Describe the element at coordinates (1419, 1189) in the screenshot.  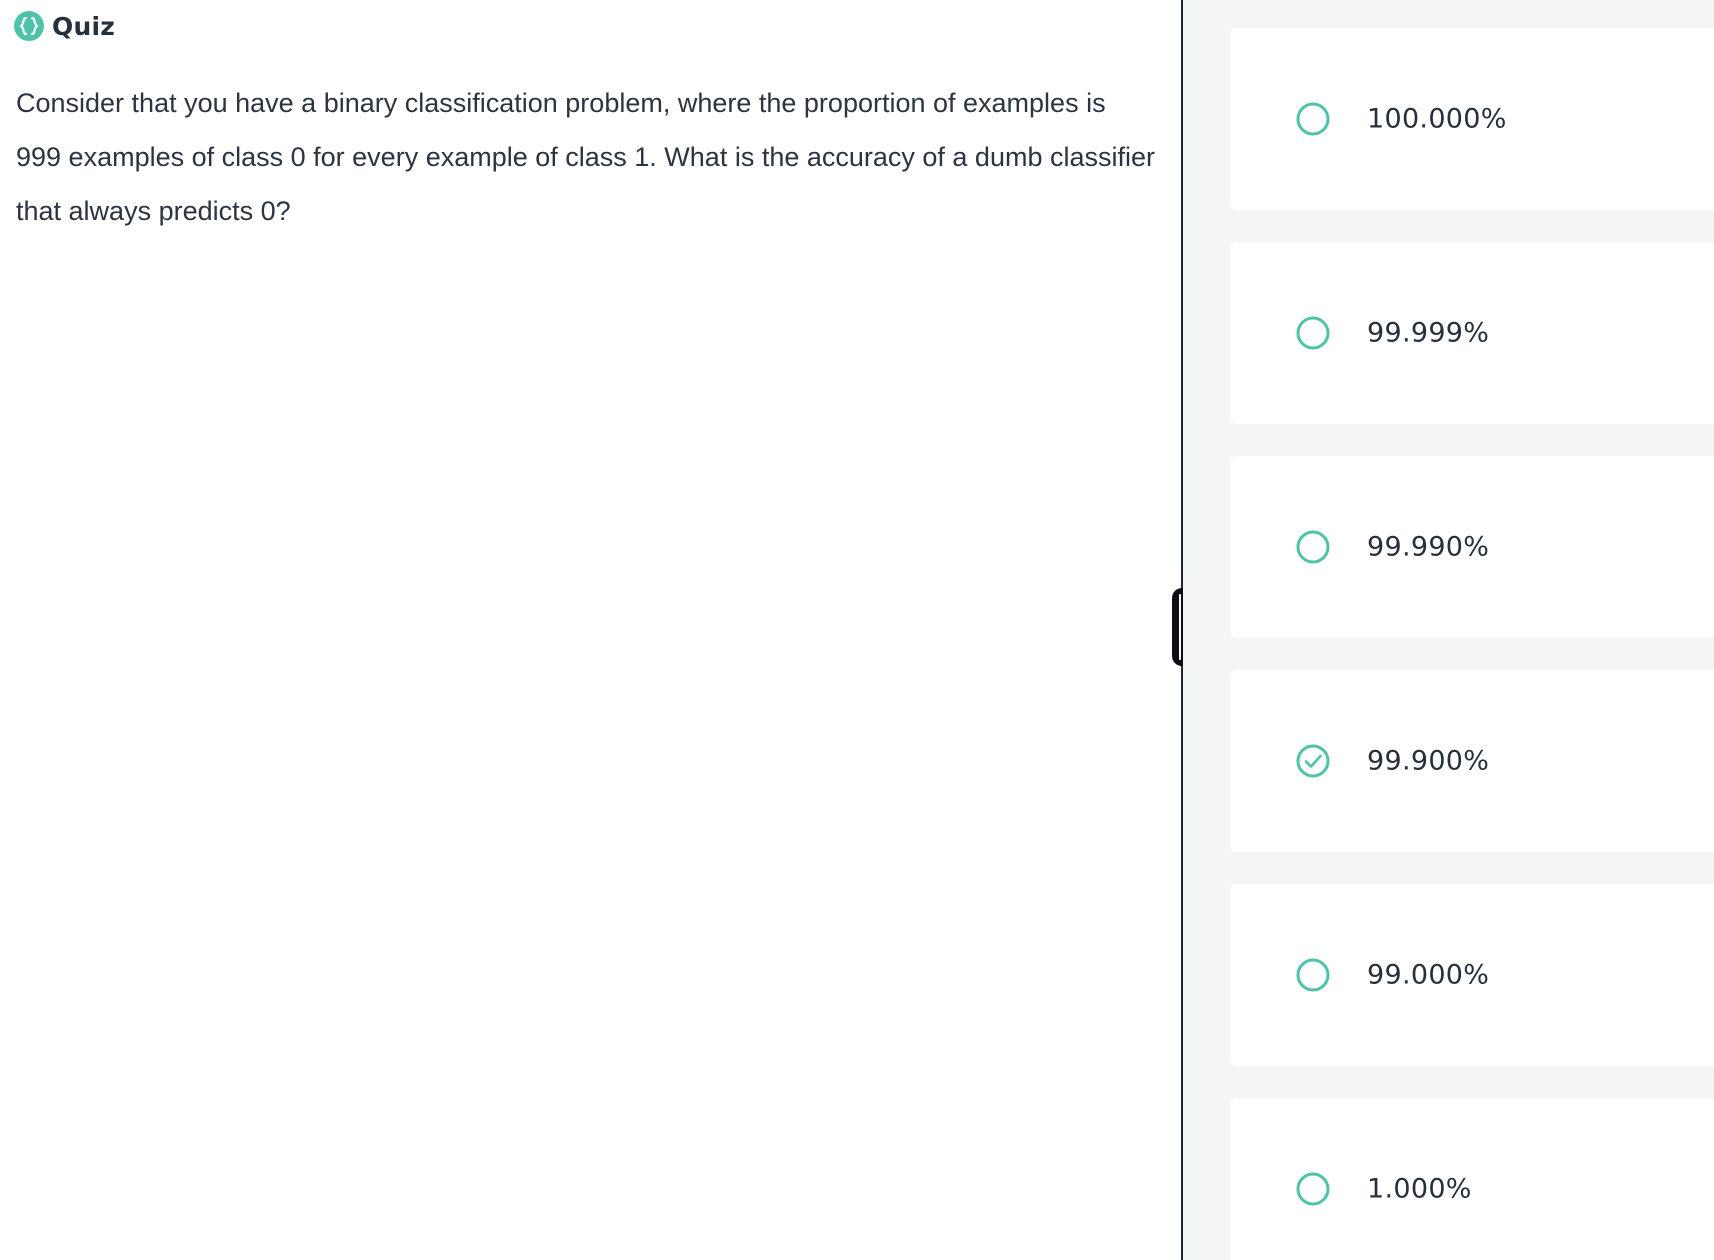
I see `option-label: 1.000%` at that location.